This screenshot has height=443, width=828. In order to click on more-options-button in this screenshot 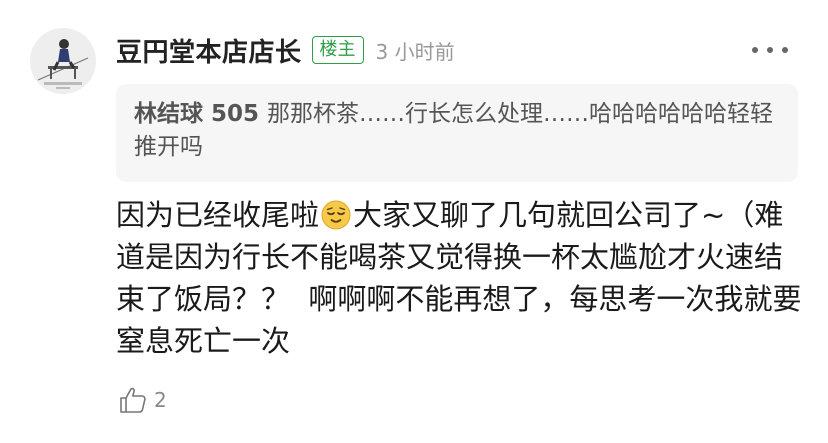, I will do `click(770, 50)`.